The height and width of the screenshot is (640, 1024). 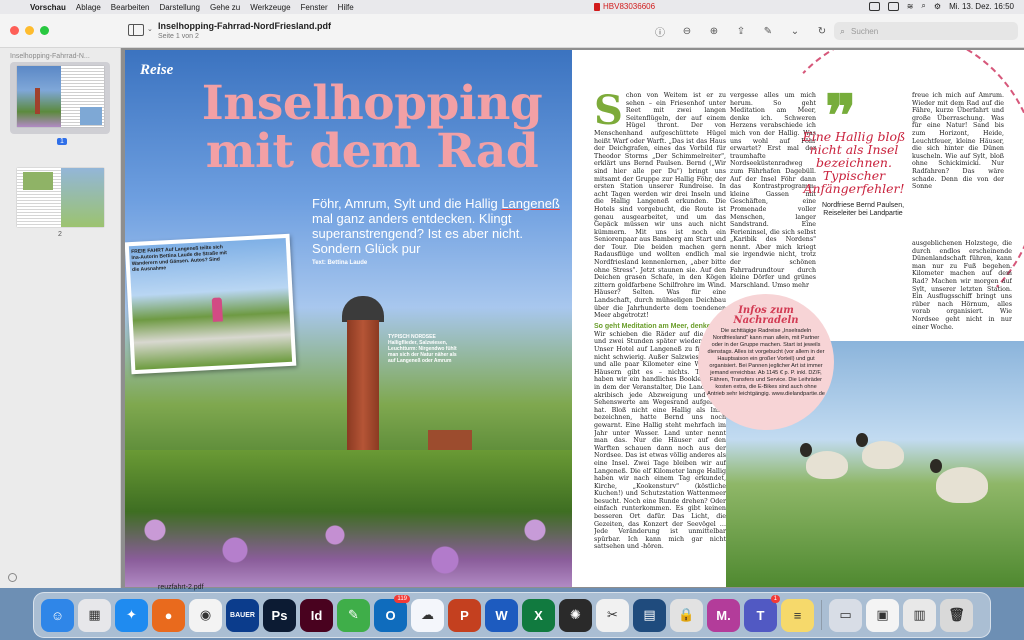 What do you see at coordinates (205, 615) in the screenshot?
I see `dock-chrome-icon: ◉` at bounding box center [205, 615].